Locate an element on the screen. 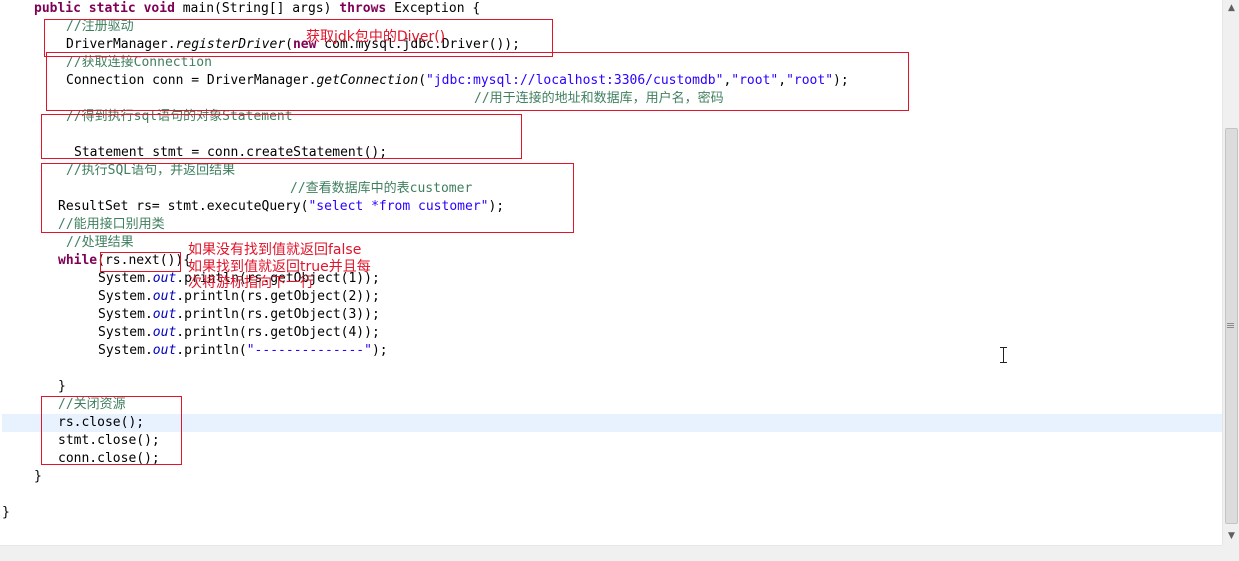 This screenshot has height=561, width=1239. code-line-25: } is located at coordinates (38, 477).